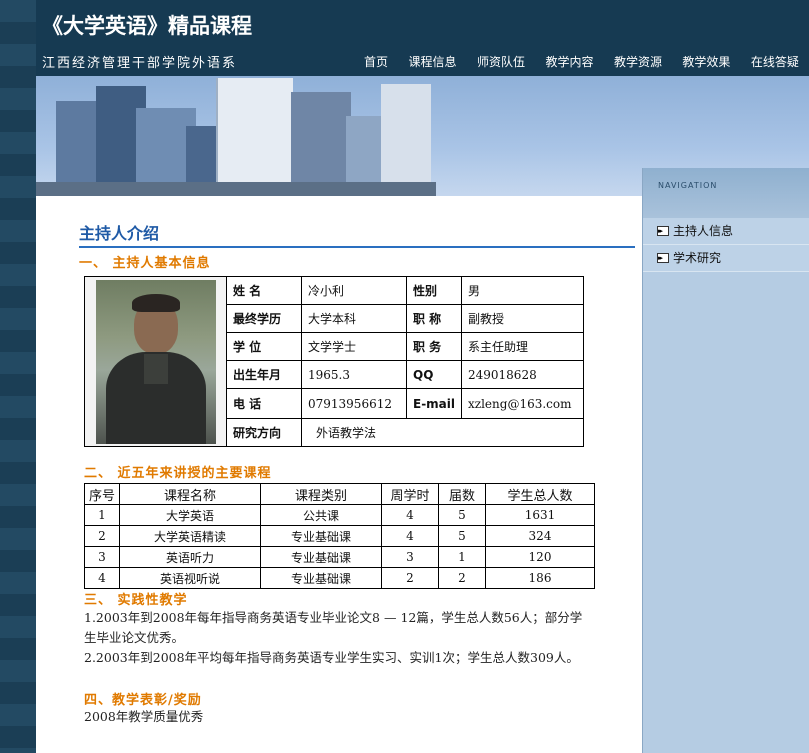  I want to click on degree-label: 学 位, so click(264, 346).